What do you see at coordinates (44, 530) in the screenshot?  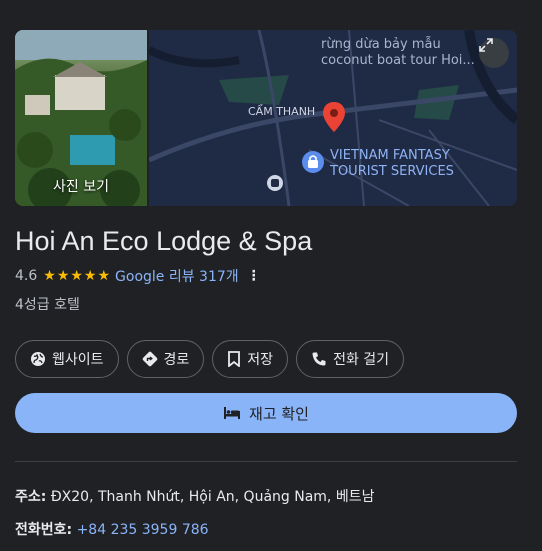 I see `phone-label: 전화번호:` at bounding box center [44, 530].